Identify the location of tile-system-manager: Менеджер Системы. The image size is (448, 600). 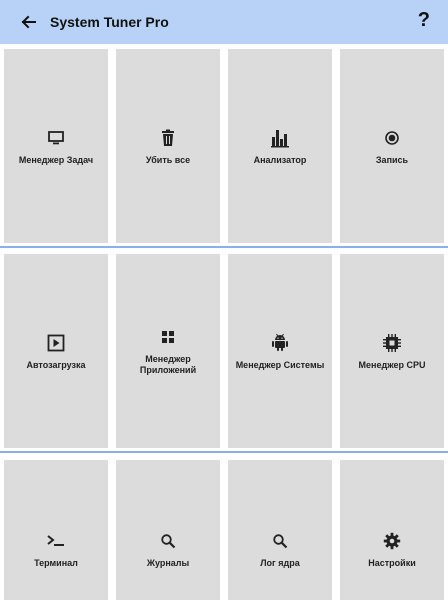
(280, 351).